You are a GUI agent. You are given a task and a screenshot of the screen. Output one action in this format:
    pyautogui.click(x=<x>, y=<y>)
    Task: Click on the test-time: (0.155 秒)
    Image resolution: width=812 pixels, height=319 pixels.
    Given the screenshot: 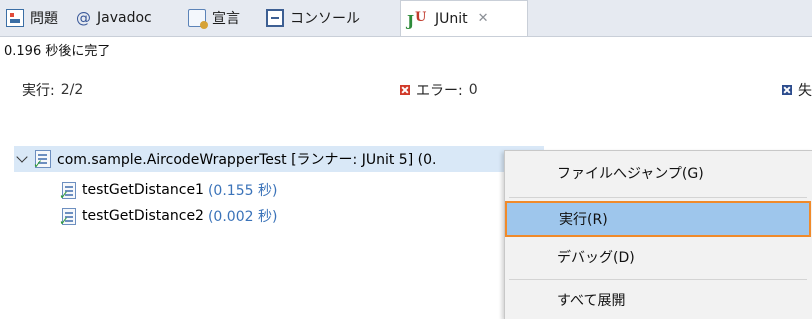 What is the action you would take?
    pyautogui.click(x=242, y=191)
    